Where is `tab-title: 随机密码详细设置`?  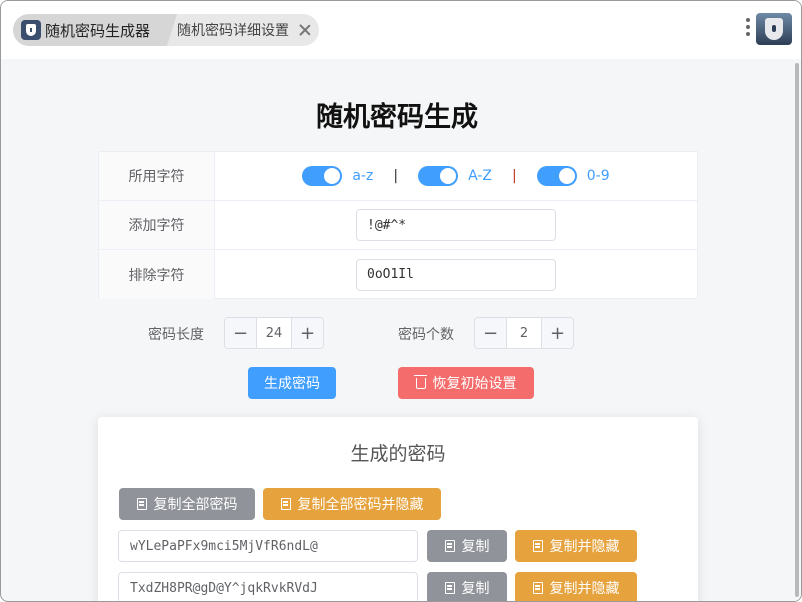 tab-title: 随机密码详细设置 is located at coordinates (233, 31).